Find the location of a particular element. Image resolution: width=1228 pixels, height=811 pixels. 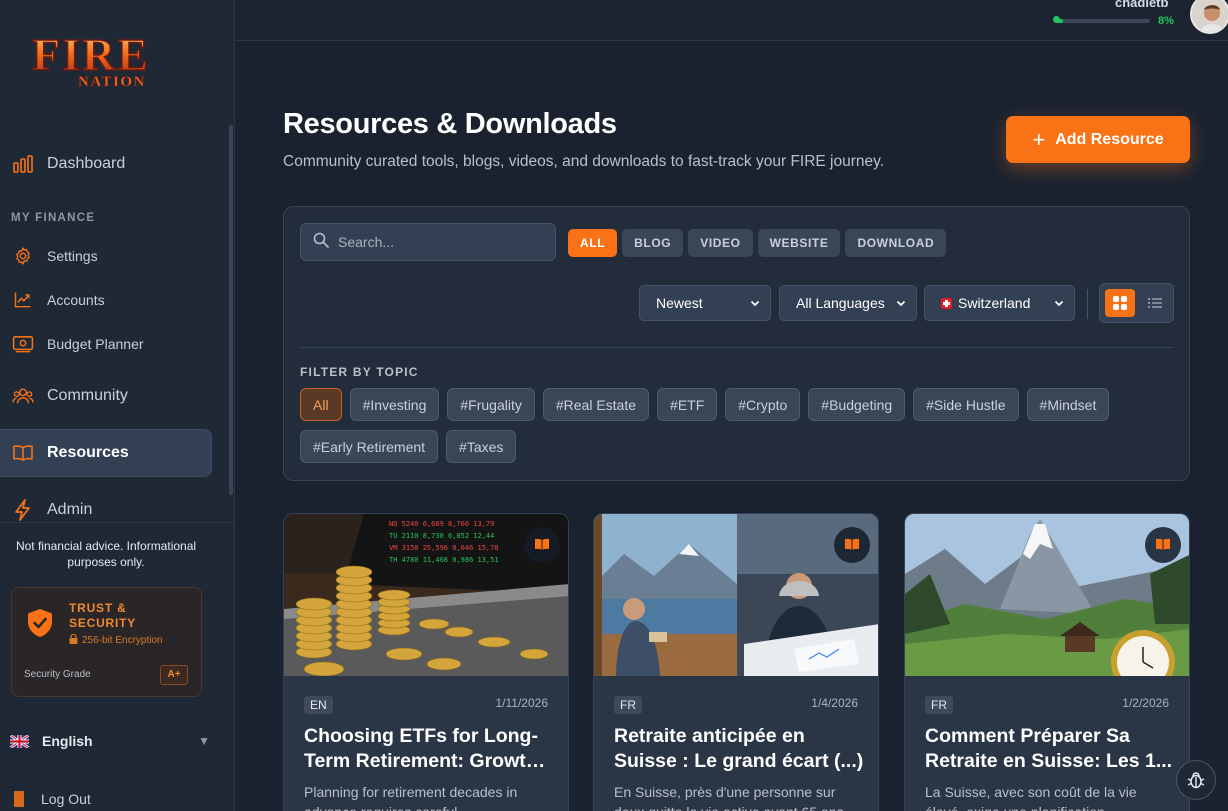

nav-dashboard: Dashboard is located at coordinates (106, 164).